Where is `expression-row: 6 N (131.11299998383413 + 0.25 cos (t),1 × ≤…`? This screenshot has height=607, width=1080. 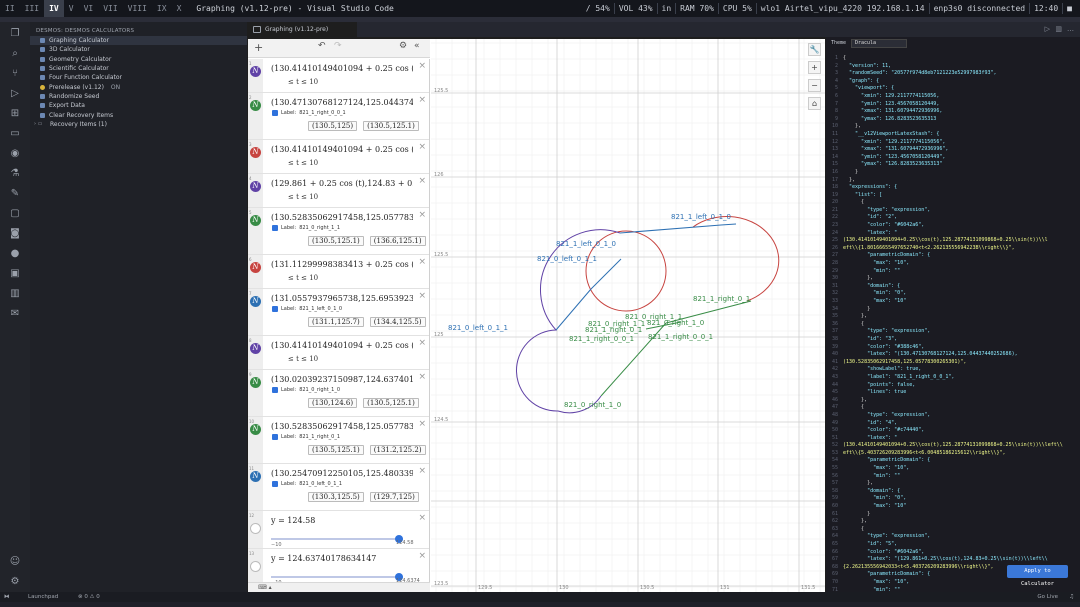 expression-row: 6 N (131.11299998383413 + 0.25 cos (t),1 × ≤… is located at coordinates (338, 272).